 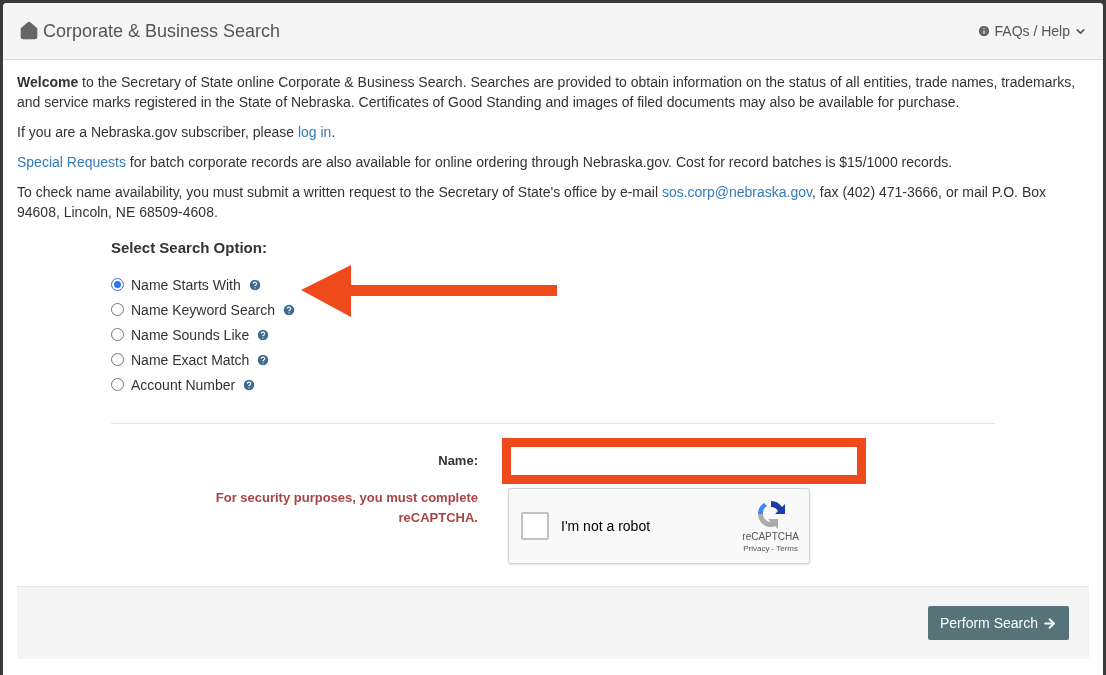 What do you see at coordinates (532, 202) in the screenshot?
I see `intro-paragraph: To check name availability, you must submit a written request to the Secretary of State's office by e-mail sos.corp@nebraska.gov, fax (402) 471-3666, or mail P.O. Box 94608, Lincoln, NE 68509-4608.` at bounding box center [532, 202].